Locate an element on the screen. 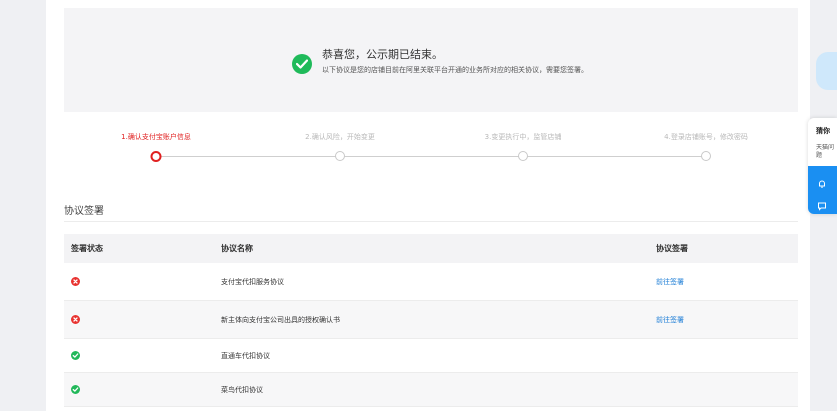  section-title: 协议签署 is located at coordinates (84, 211).